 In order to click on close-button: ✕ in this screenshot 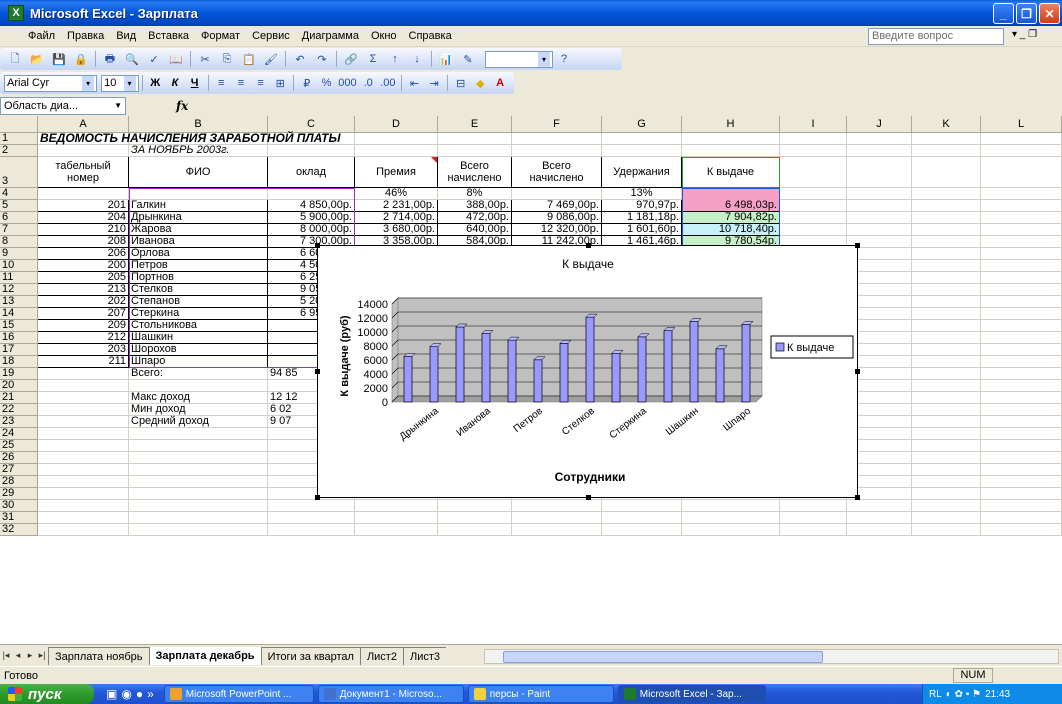, I will do `click(1049, 13)`.